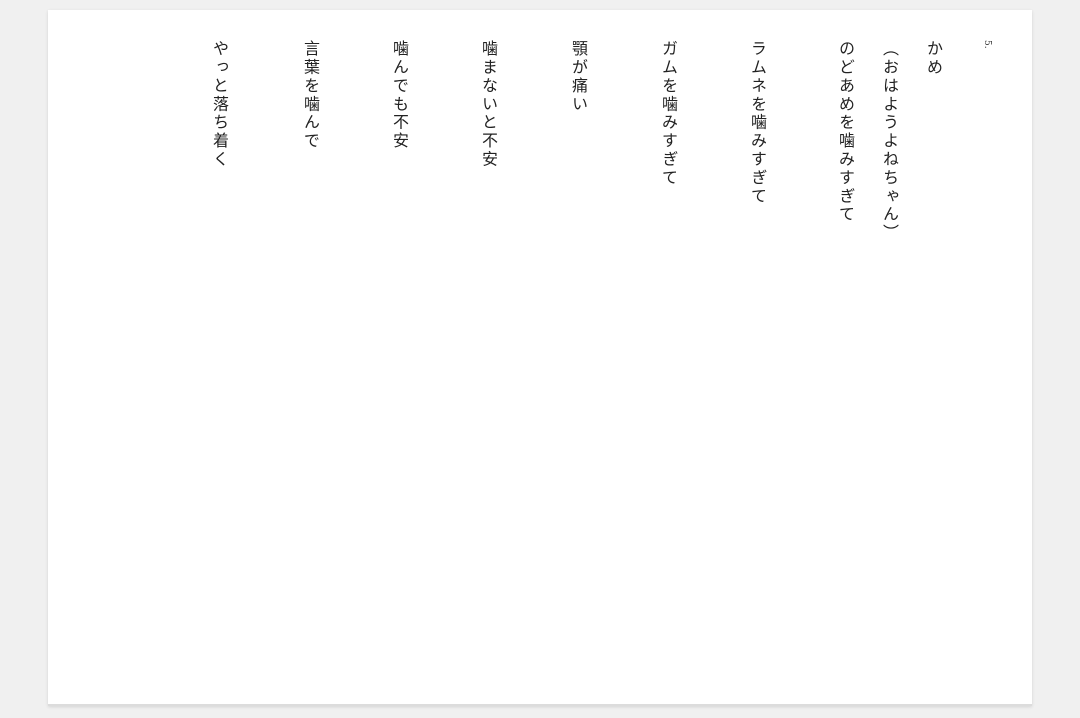 This screenshot has width=1080, height=718. Describe the element at coordinates (757, 123) in the screenshot. I see `poem-line-4: ラムネを噛みすぎて` at that location.